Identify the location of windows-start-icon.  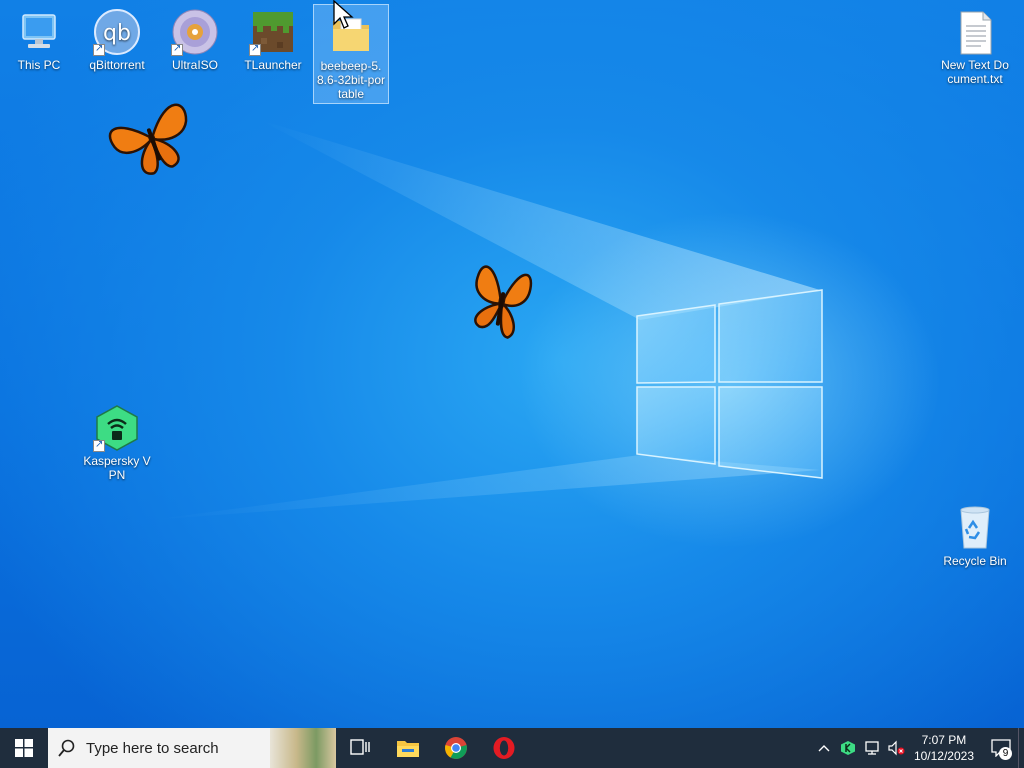
(24, 748).